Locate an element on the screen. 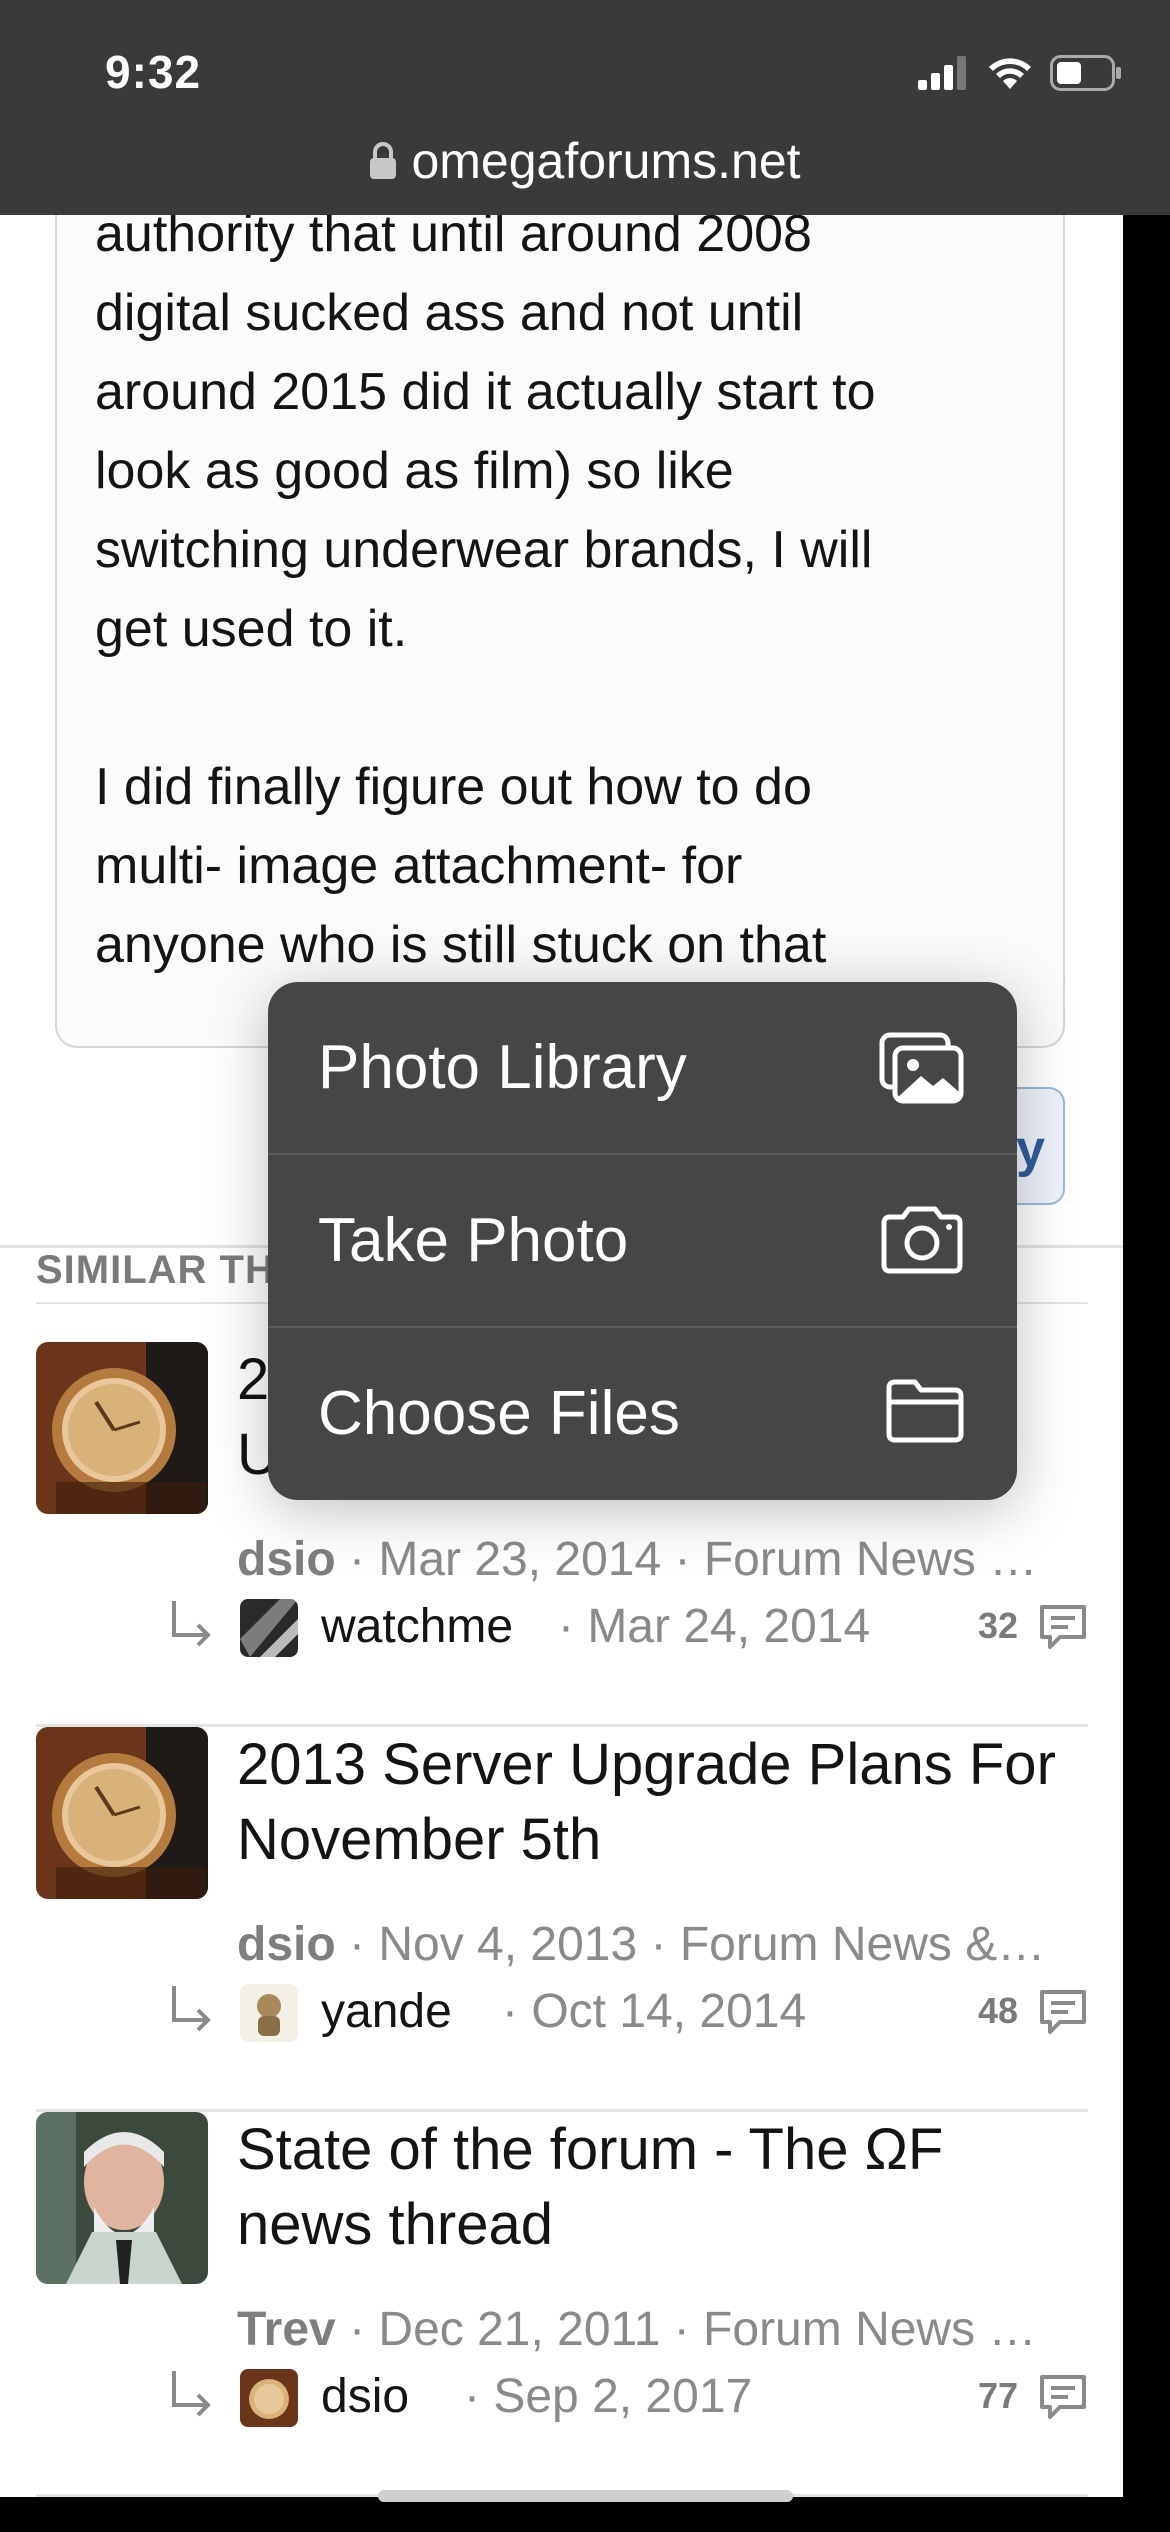 The height and width of the screenshot is (2532, 1170). url-text: omegaforums.net is located at coordinates (606, 160).